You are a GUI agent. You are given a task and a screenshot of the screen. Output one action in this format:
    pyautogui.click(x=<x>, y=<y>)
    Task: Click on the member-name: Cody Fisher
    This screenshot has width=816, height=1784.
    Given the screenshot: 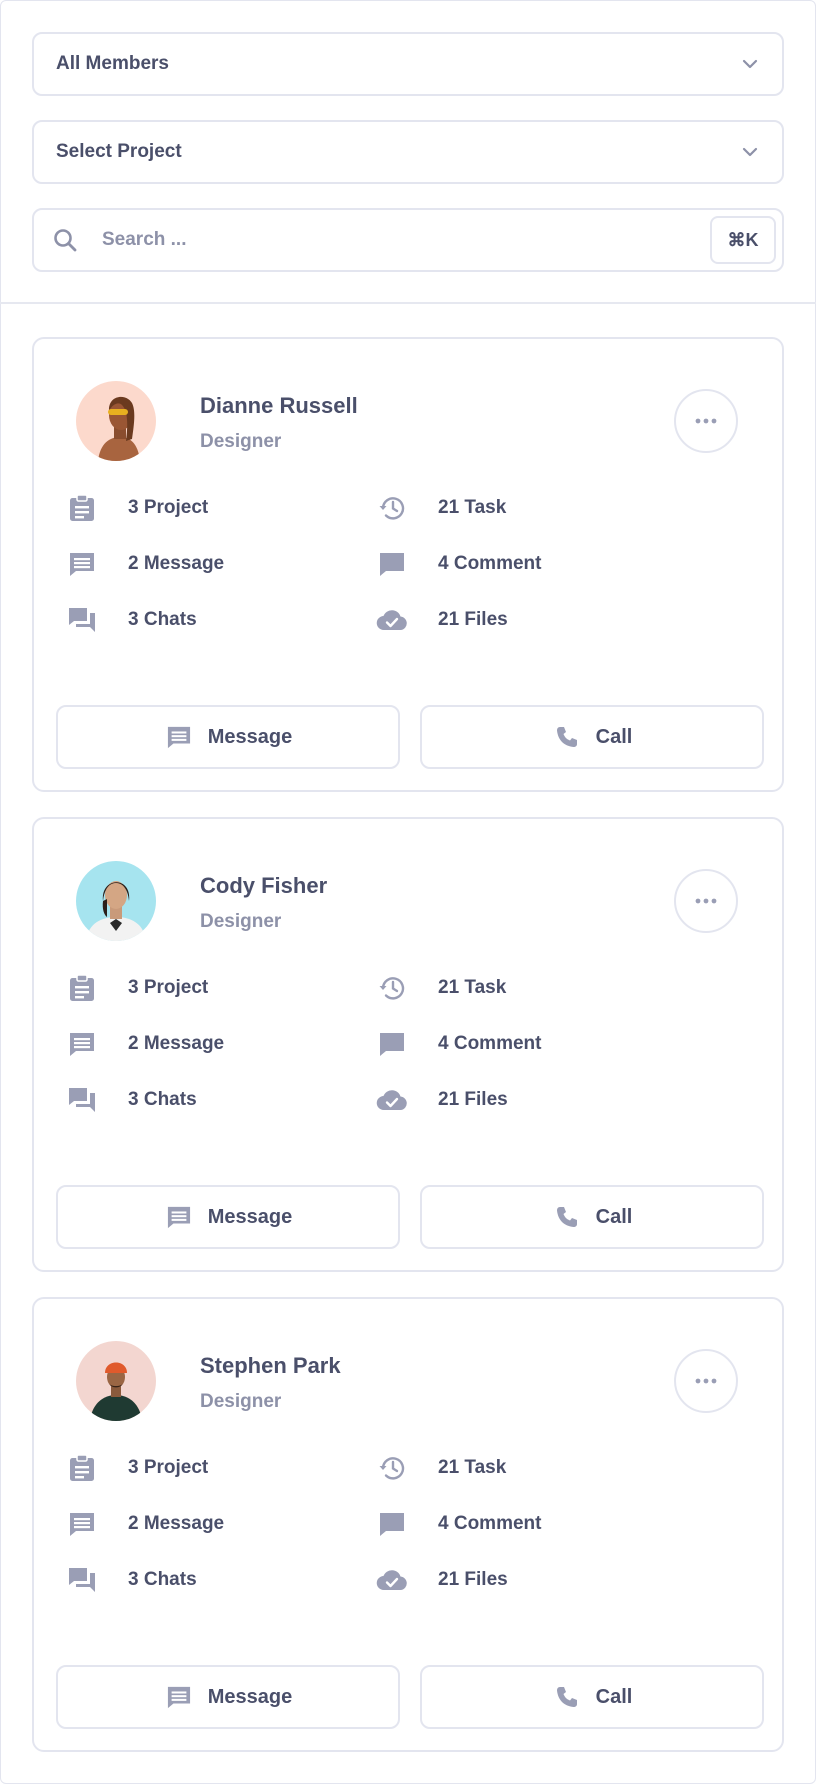 What is the action you would take?
    pyautogui.click(x=264, y=885)
    